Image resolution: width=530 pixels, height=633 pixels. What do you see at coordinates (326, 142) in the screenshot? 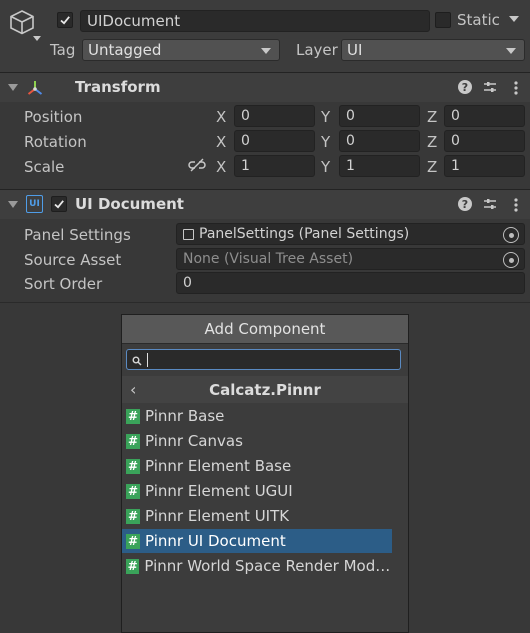
I see `rotation-y-label: Y` at bounding box center [326, 142].